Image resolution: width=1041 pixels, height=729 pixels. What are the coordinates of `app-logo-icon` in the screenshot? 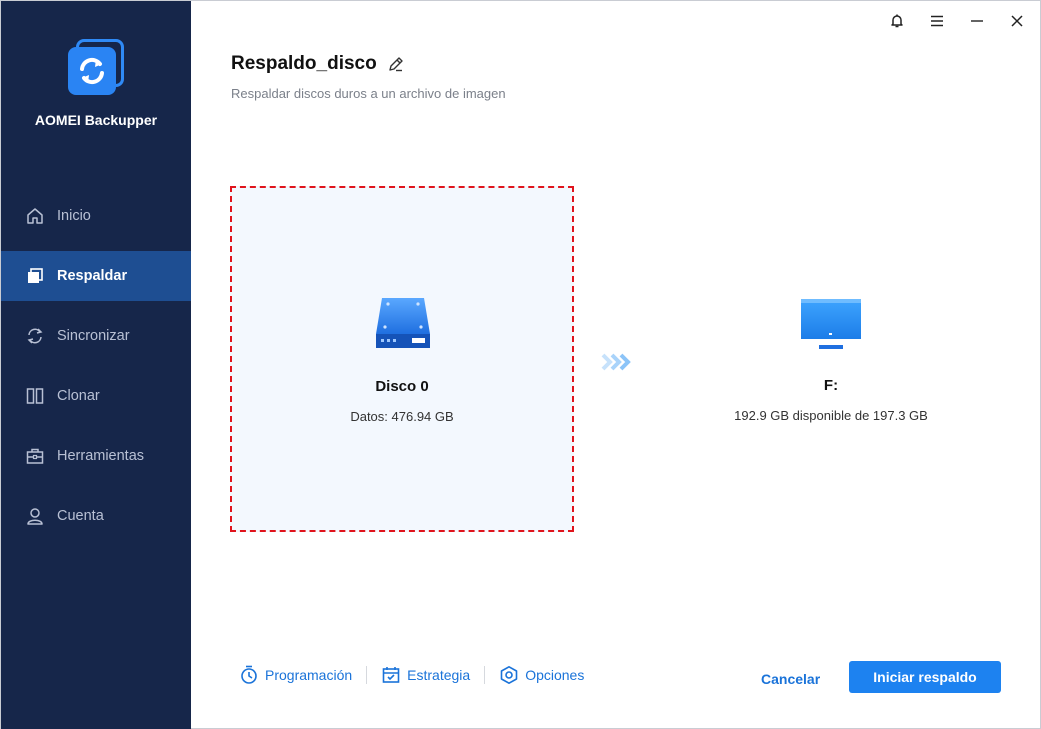 It's located at (96, 69).